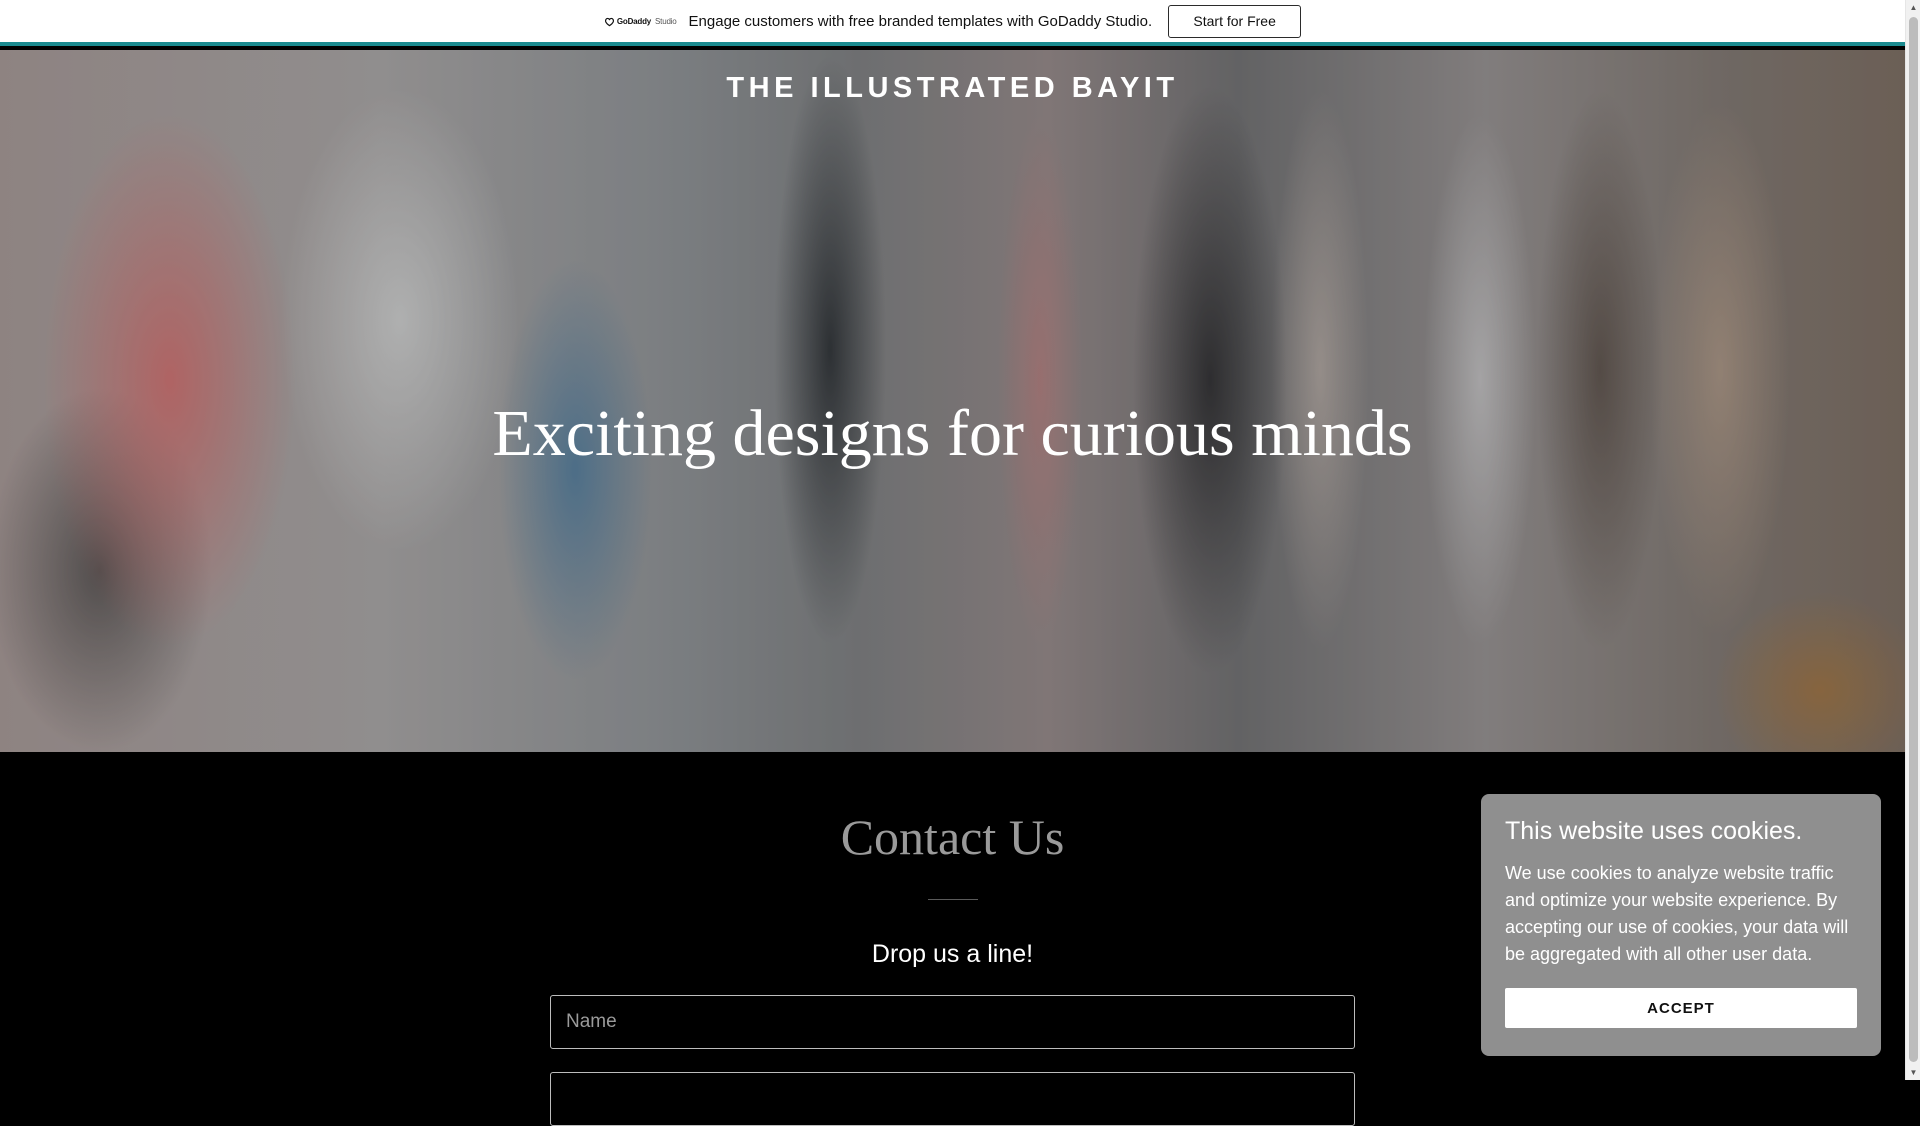 The width and height of the screenshot is (1920, 1126). I want to click on scrollbar-thumb, so click(1913, 539).